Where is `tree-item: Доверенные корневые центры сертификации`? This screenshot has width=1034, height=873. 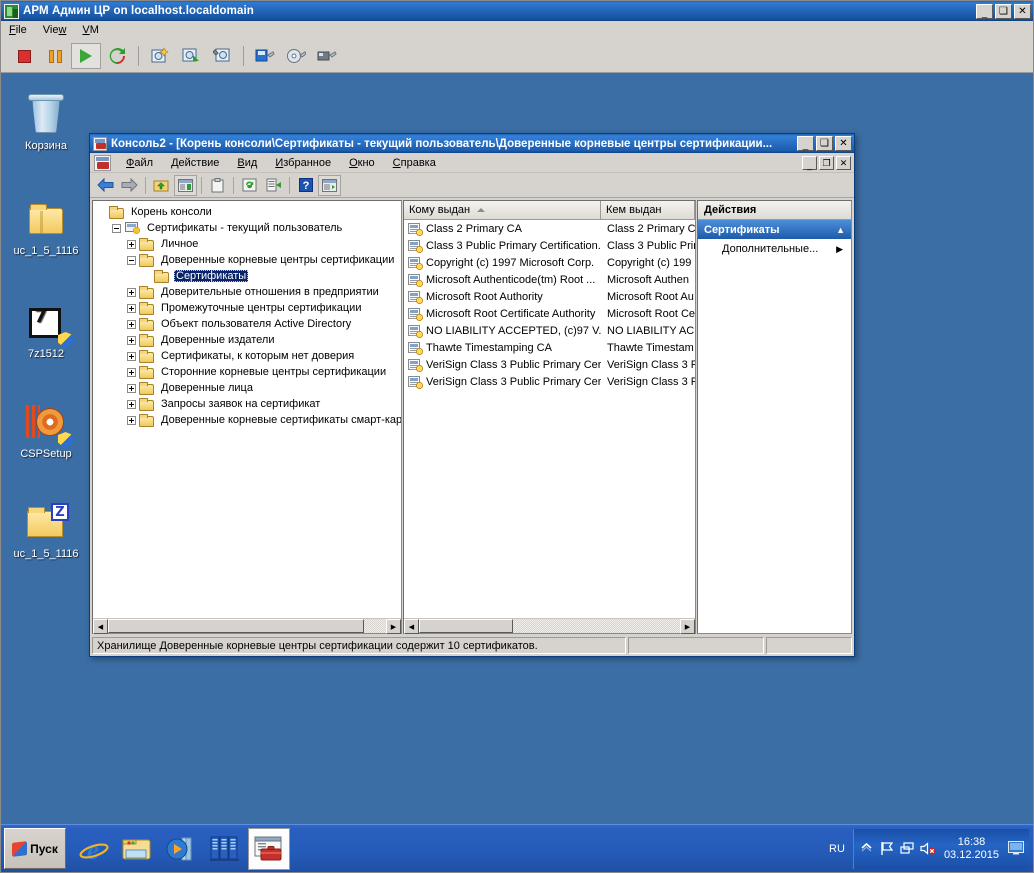 tree-item: Доверенные корневые центры сертификации is located at coordinates (249, 260).